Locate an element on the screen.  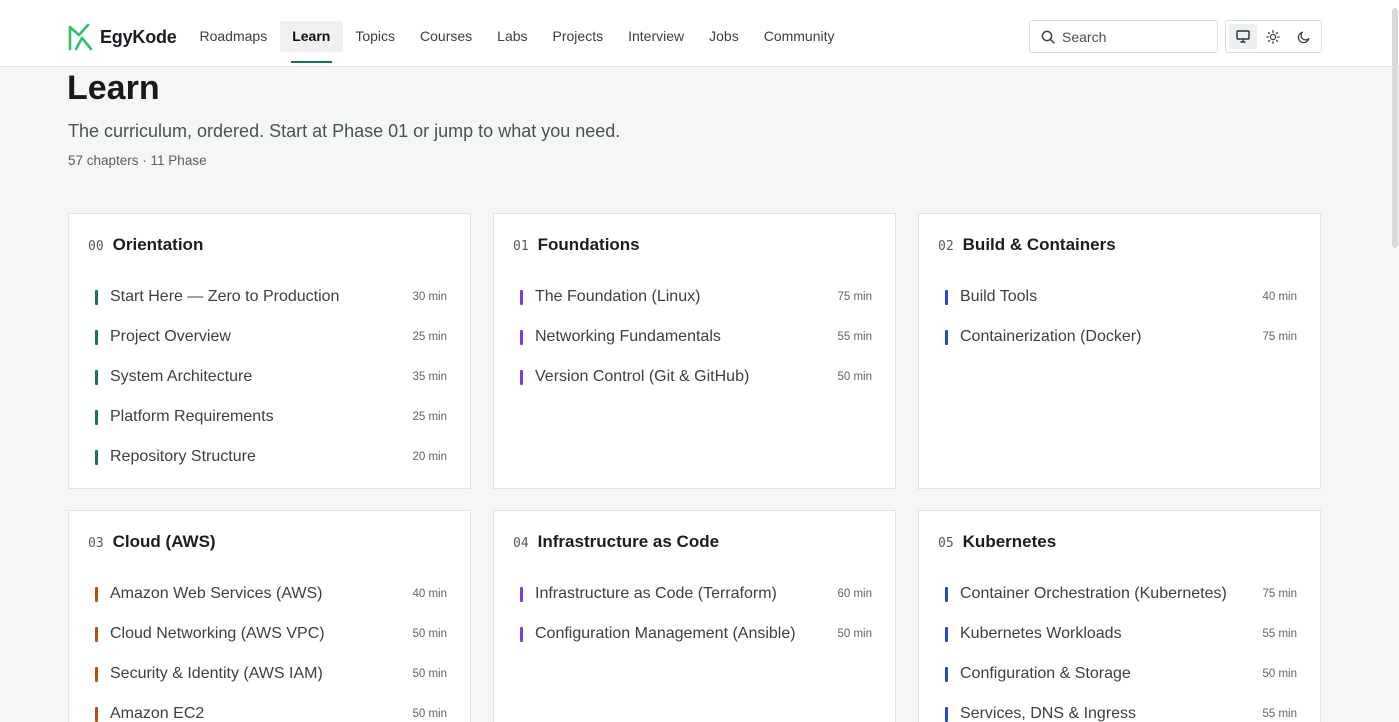
brand-logo: EgyKode is located at coordinates (122, 37).